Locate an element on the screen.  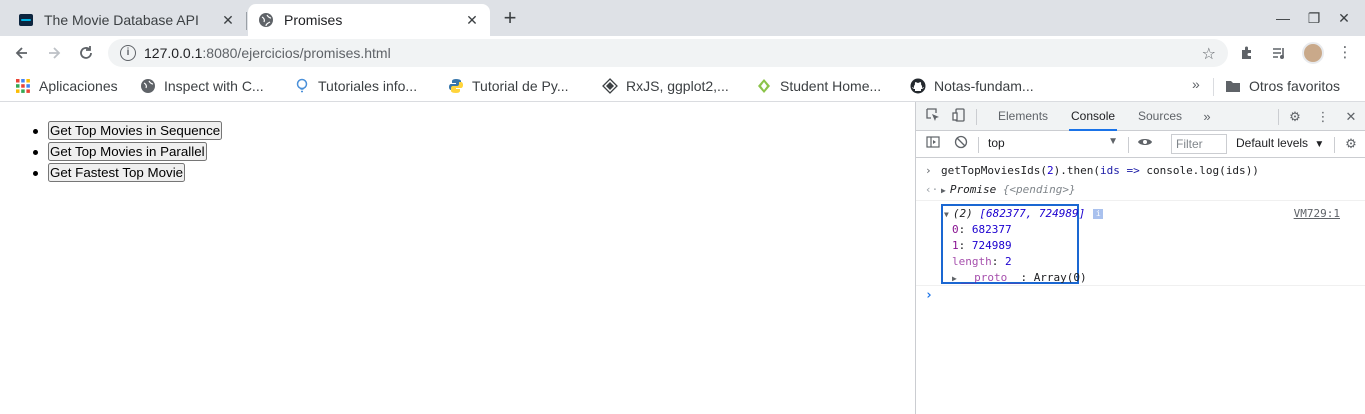
github-icon is located at coordinates (918, 86).